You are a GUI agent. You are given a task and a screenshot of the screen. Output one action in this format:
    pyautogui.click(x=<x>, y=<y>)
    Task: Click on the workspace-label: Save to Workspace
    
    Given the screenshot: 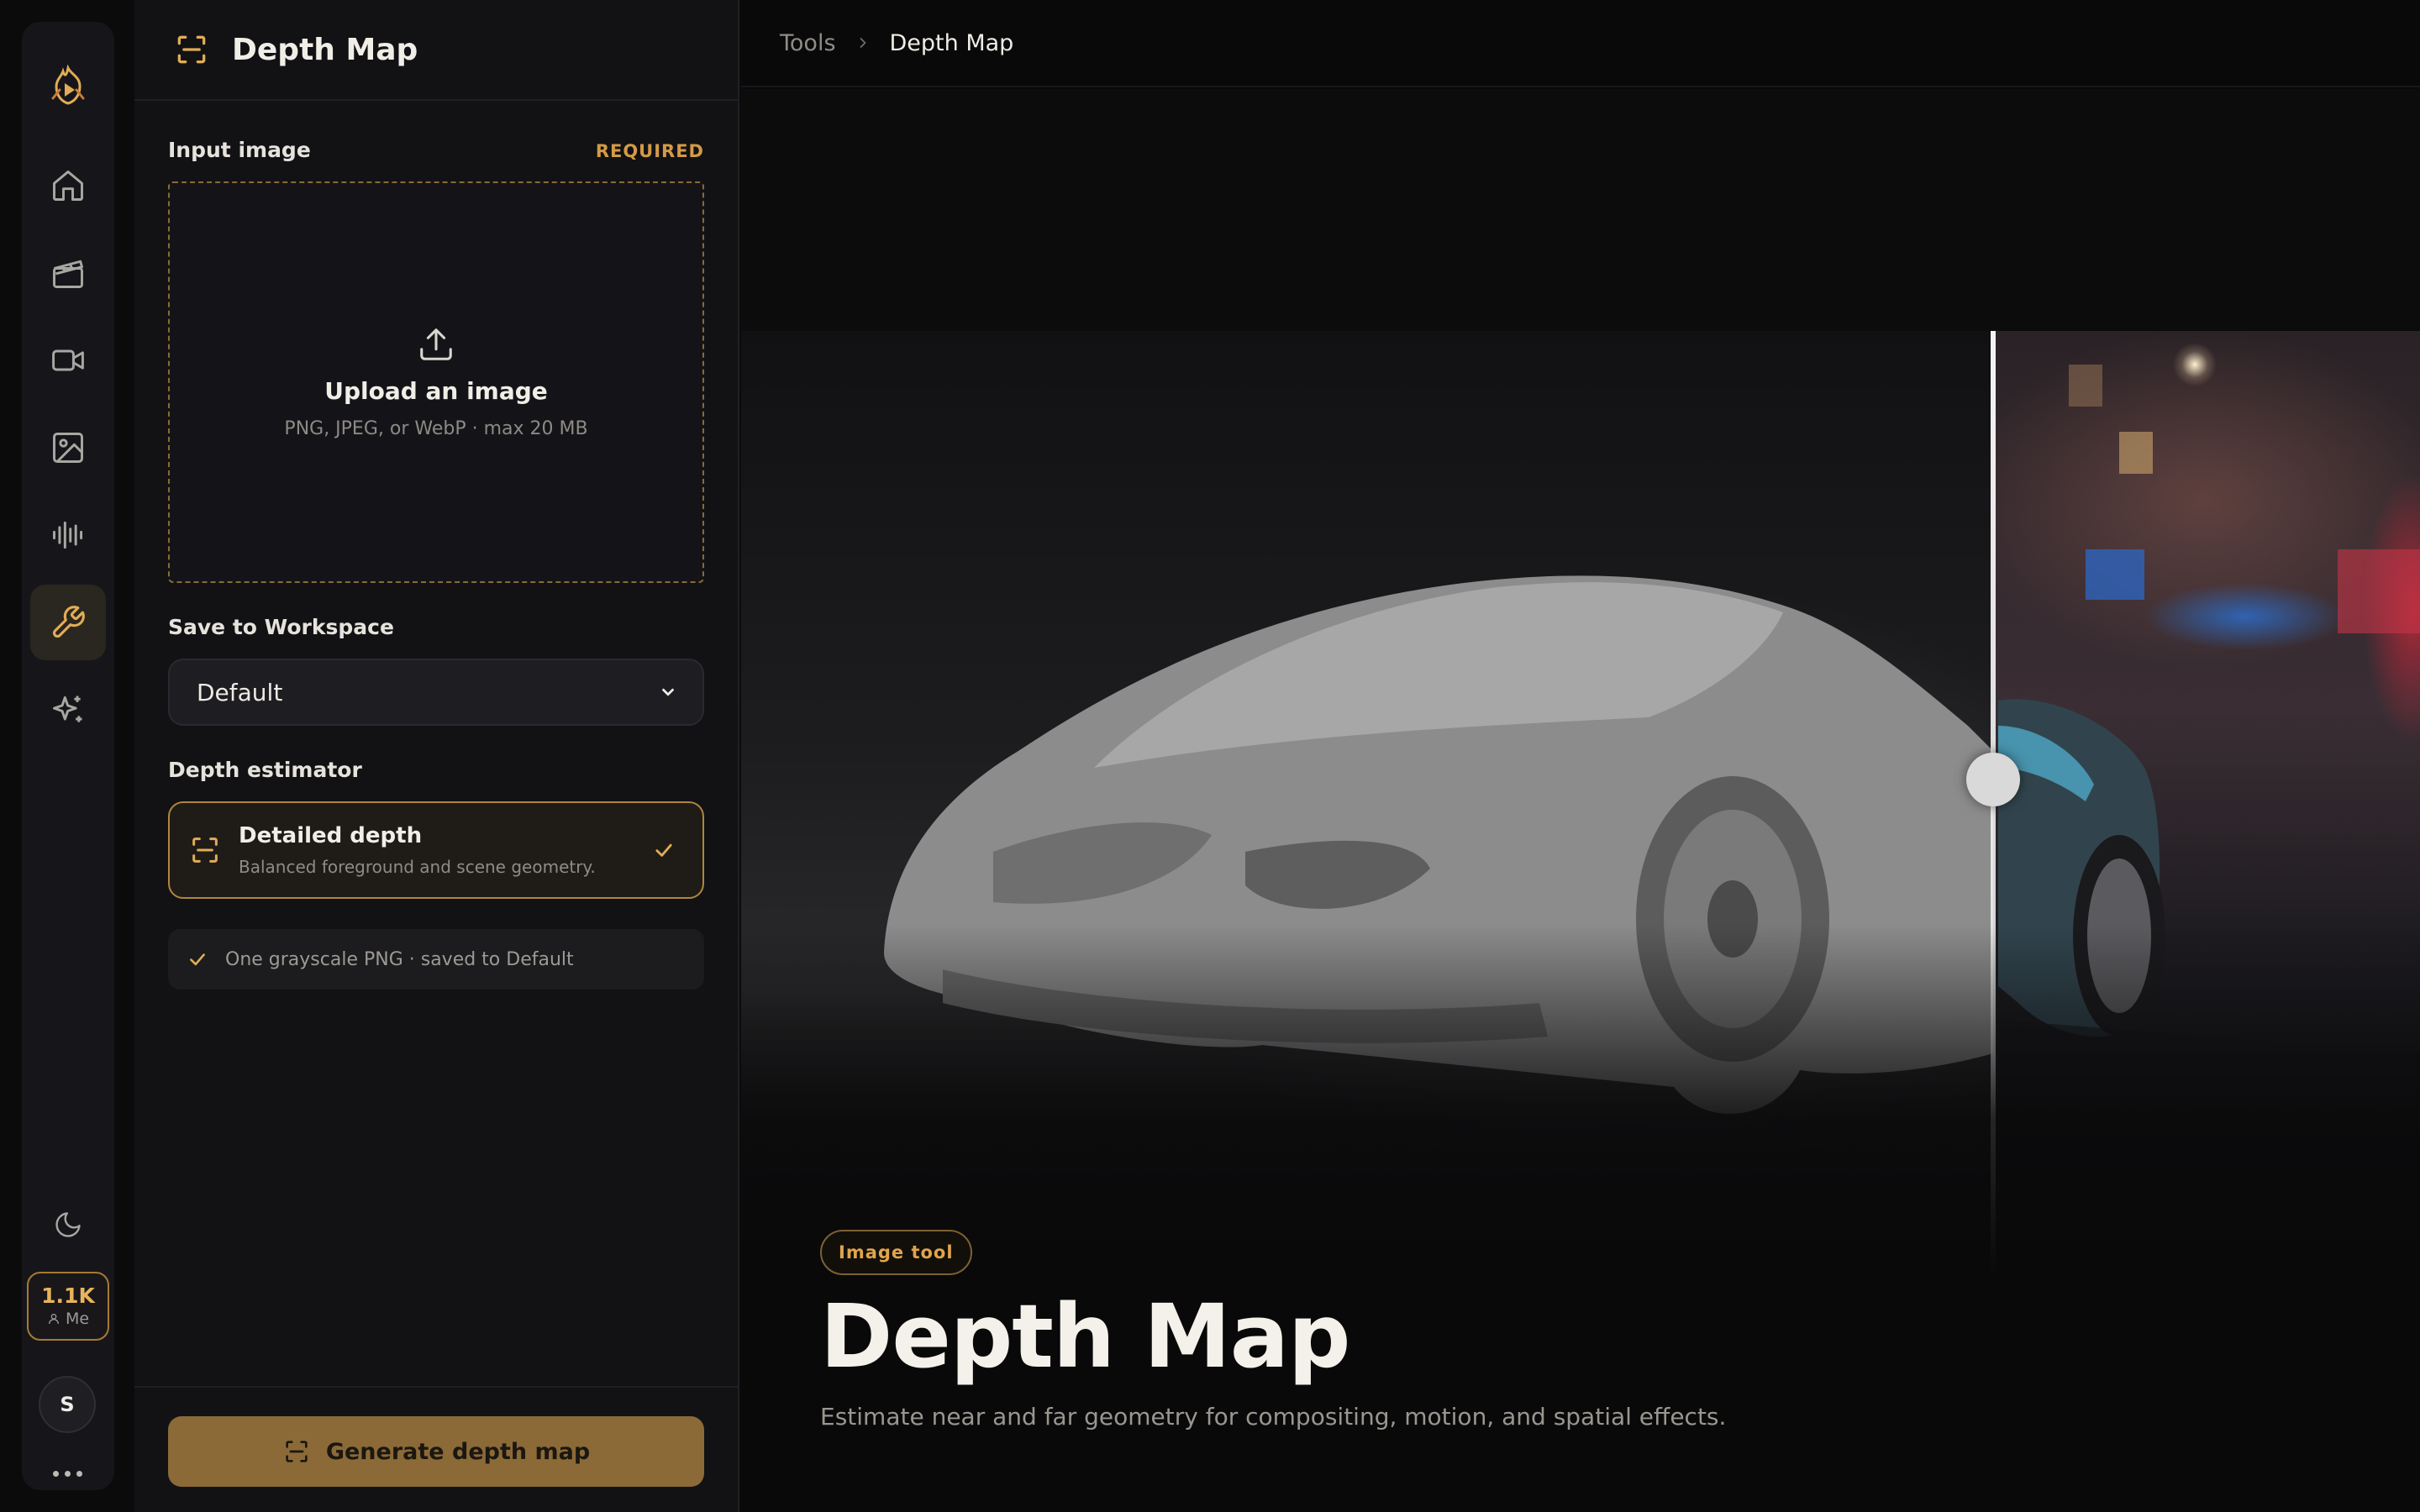 What is the action you would take?
    pyautogui.click(x=281, y=627)
    